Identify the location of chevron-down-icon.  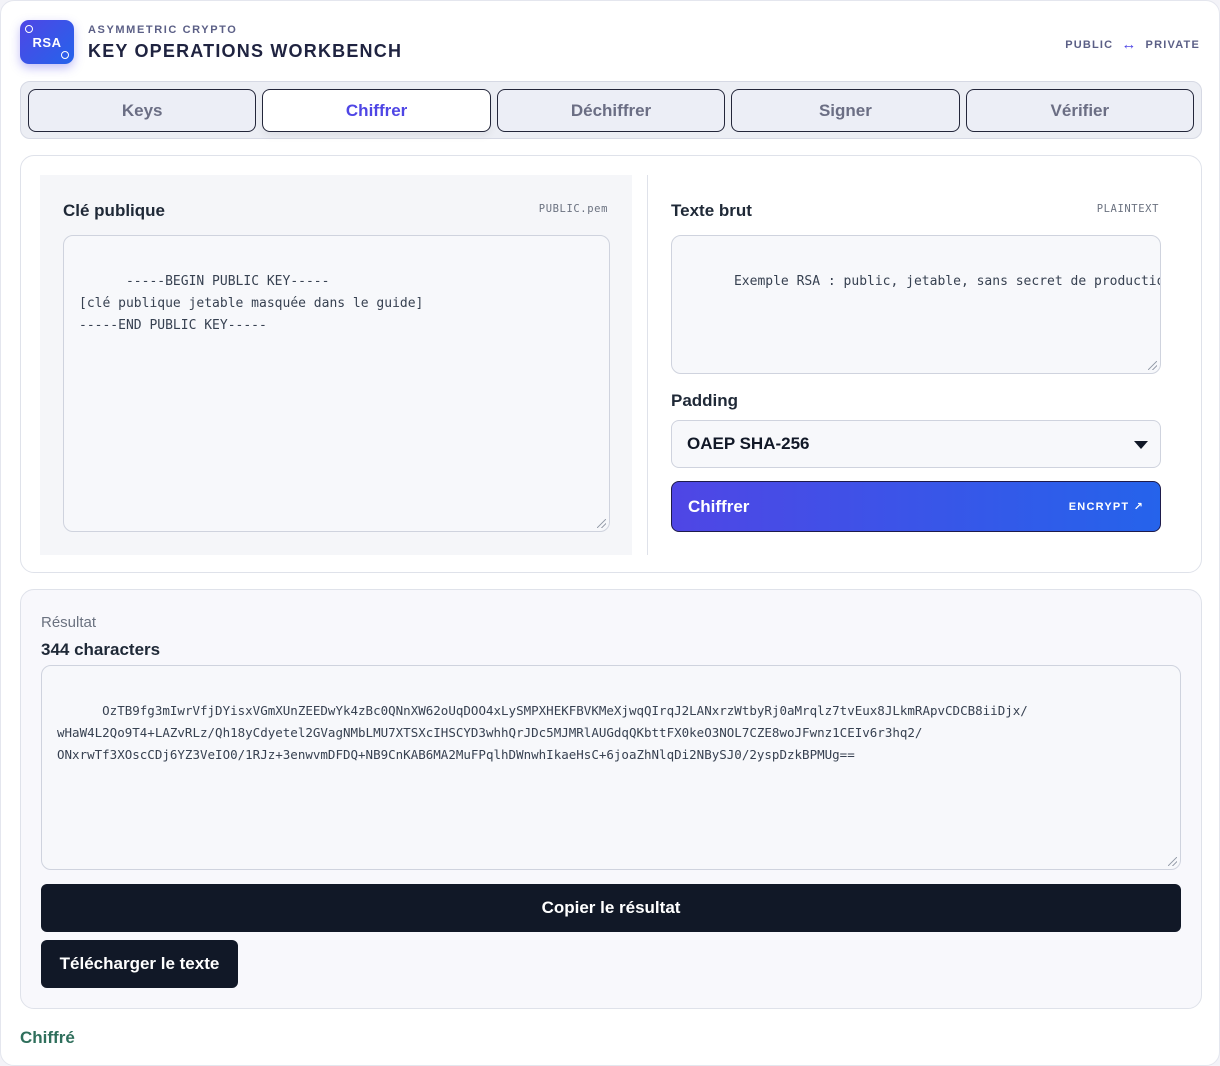
(1141, 445).